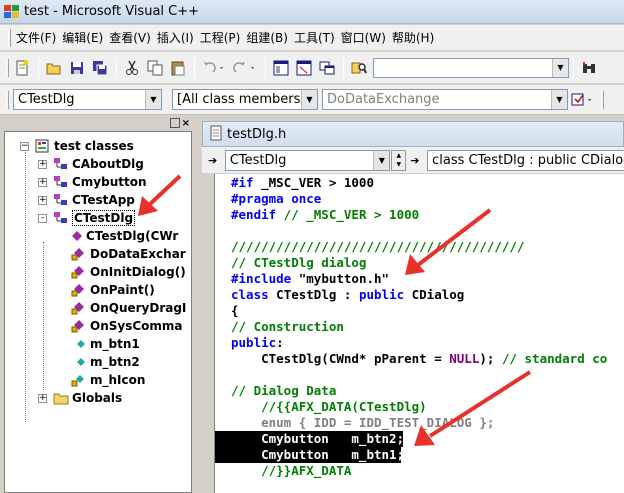 The height and width of the screenshot is (493, 624). Describe the element at coordinates (112, 11) in the screenshot. I see `window-title: test - Microsoft Visual C++` at that location.